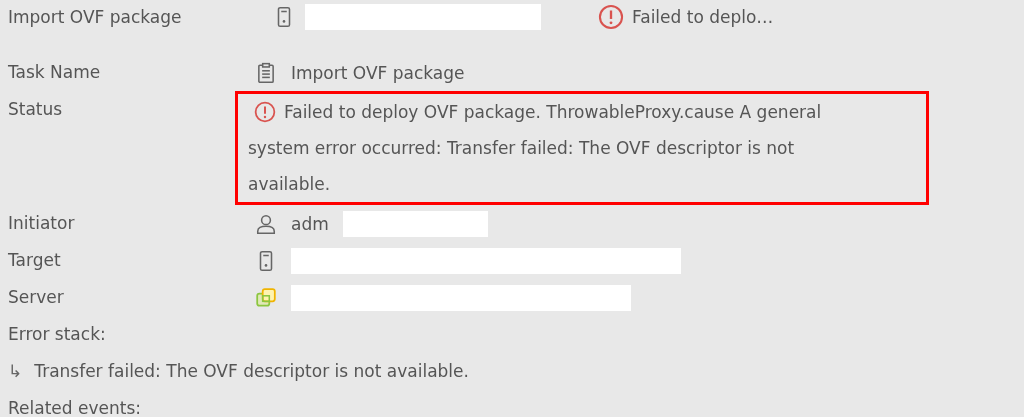 The image size is (1024, 417). I want to click on field-label: Target, so click(35, 260).